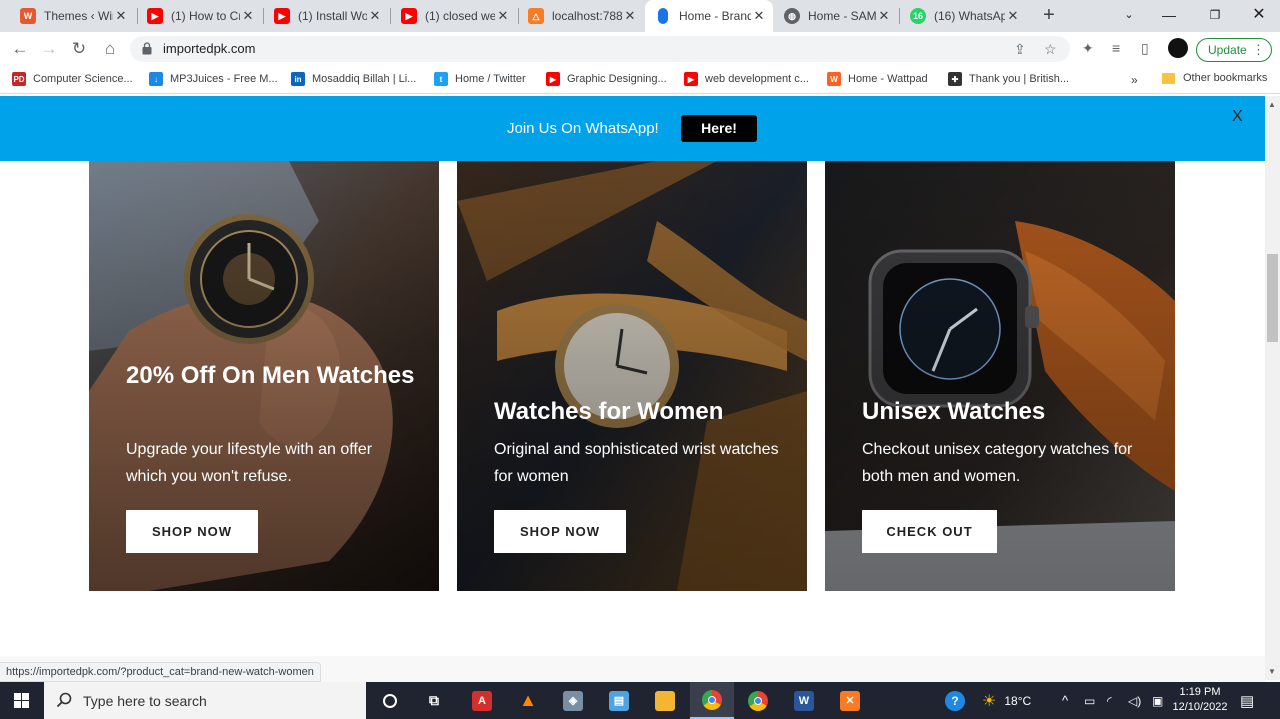  What do you see at coordinates (609, 411) in the screenshot?
I see `card-heading: Watches for Women` at bounding box center [609, 411].